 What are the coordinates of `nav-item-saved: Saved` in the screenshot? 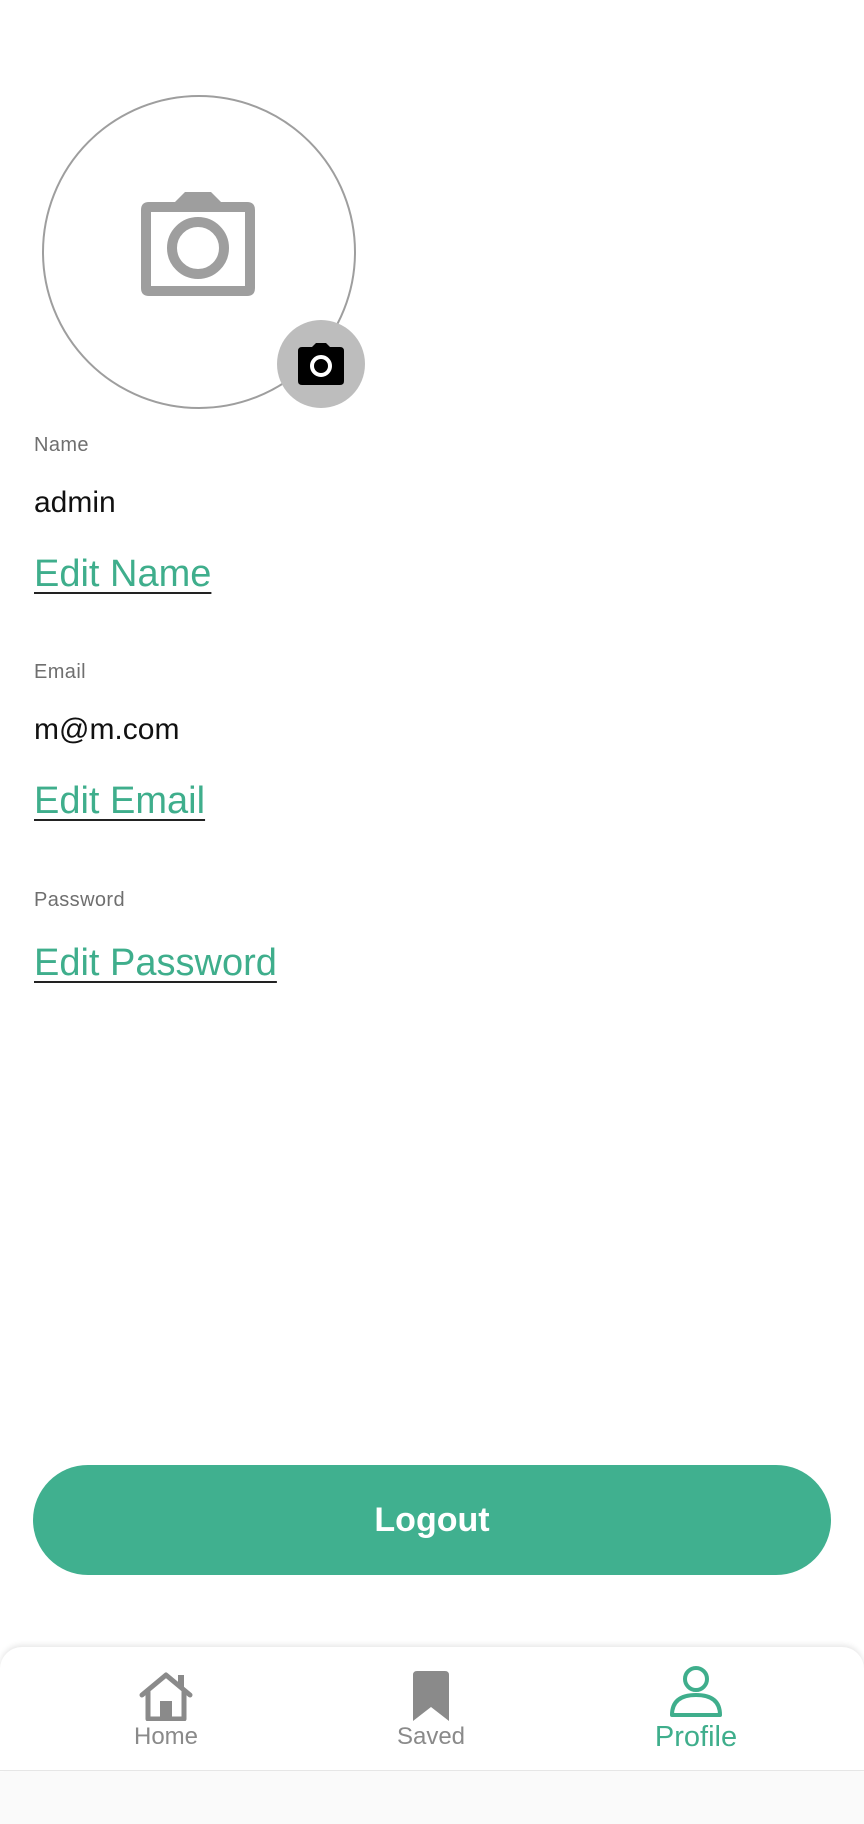 It's located at (431, 1709).